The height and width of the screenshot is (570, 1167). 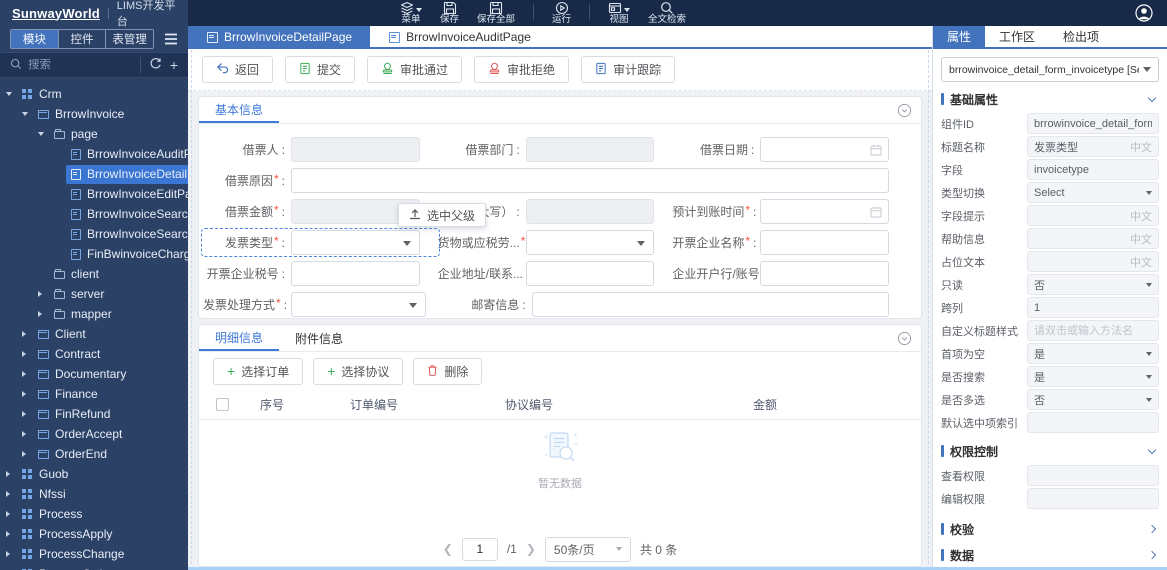 What do you see at coordinates (84, 65) in the screenshot?
I see `search-input` at bounding box center [84, 65].